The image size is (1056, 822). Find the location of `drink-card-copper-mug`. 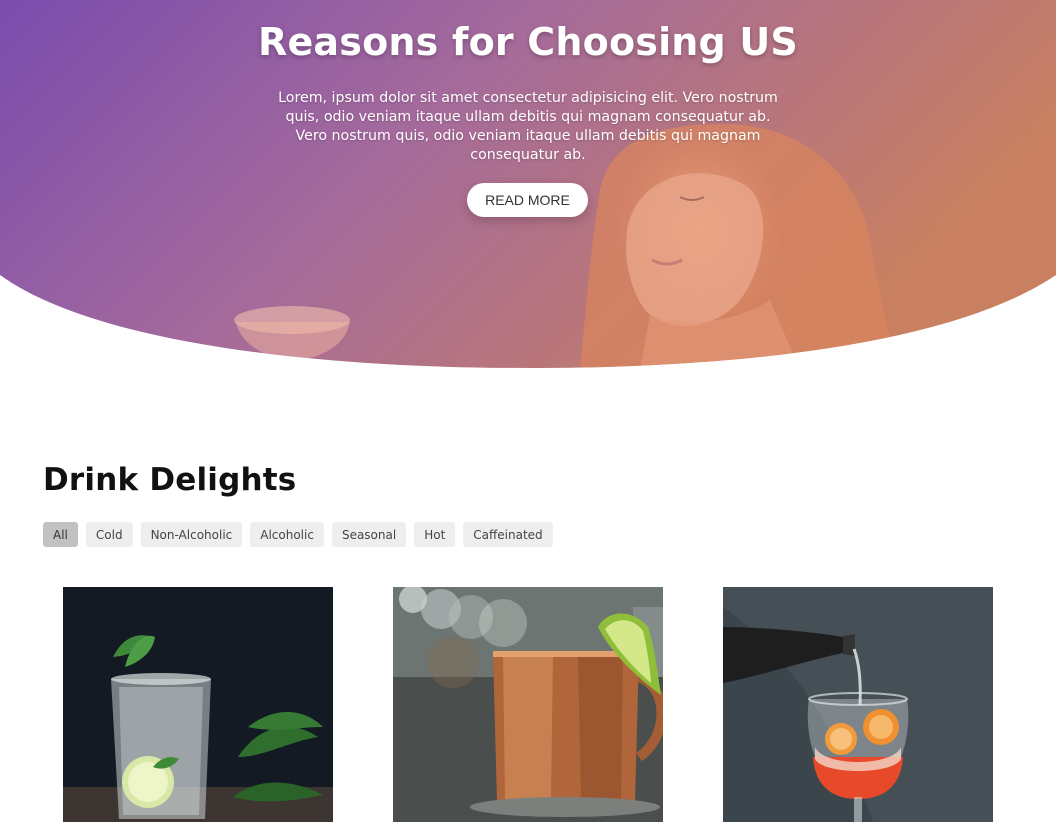

drink-card-copper-mug is located at coordinates (528, 704).